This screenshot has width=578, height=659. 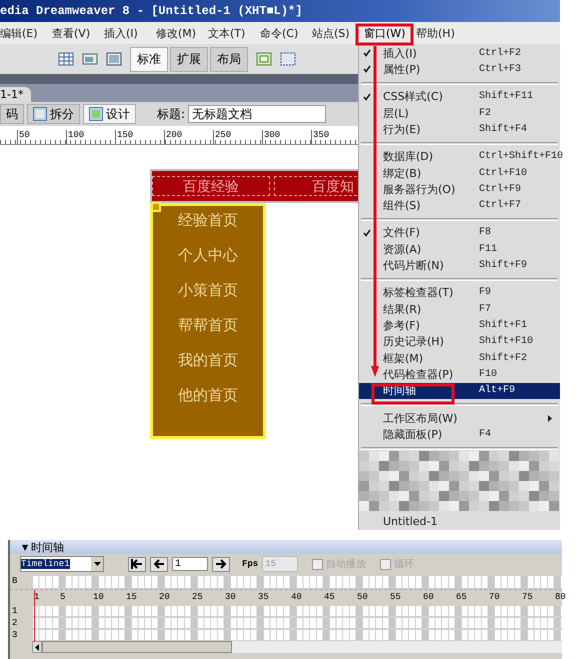 What do you see at coordinates (221, 564) in the screenshot?
I see `forward-button` at bounding box center [221, 564].